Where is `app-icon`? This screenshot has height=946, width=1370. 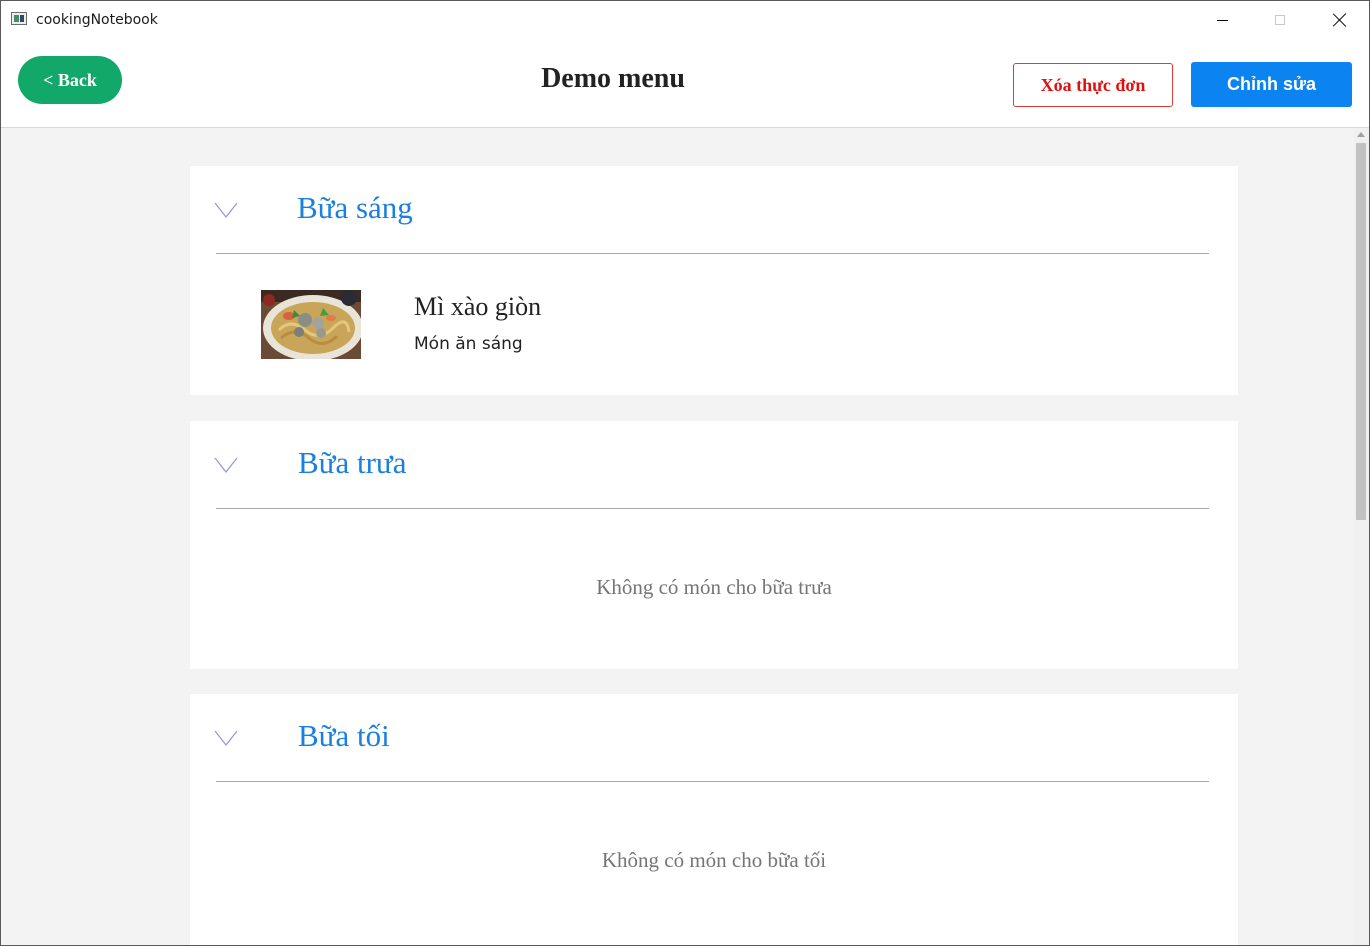
app-icon is located at coordinates (19, 18).